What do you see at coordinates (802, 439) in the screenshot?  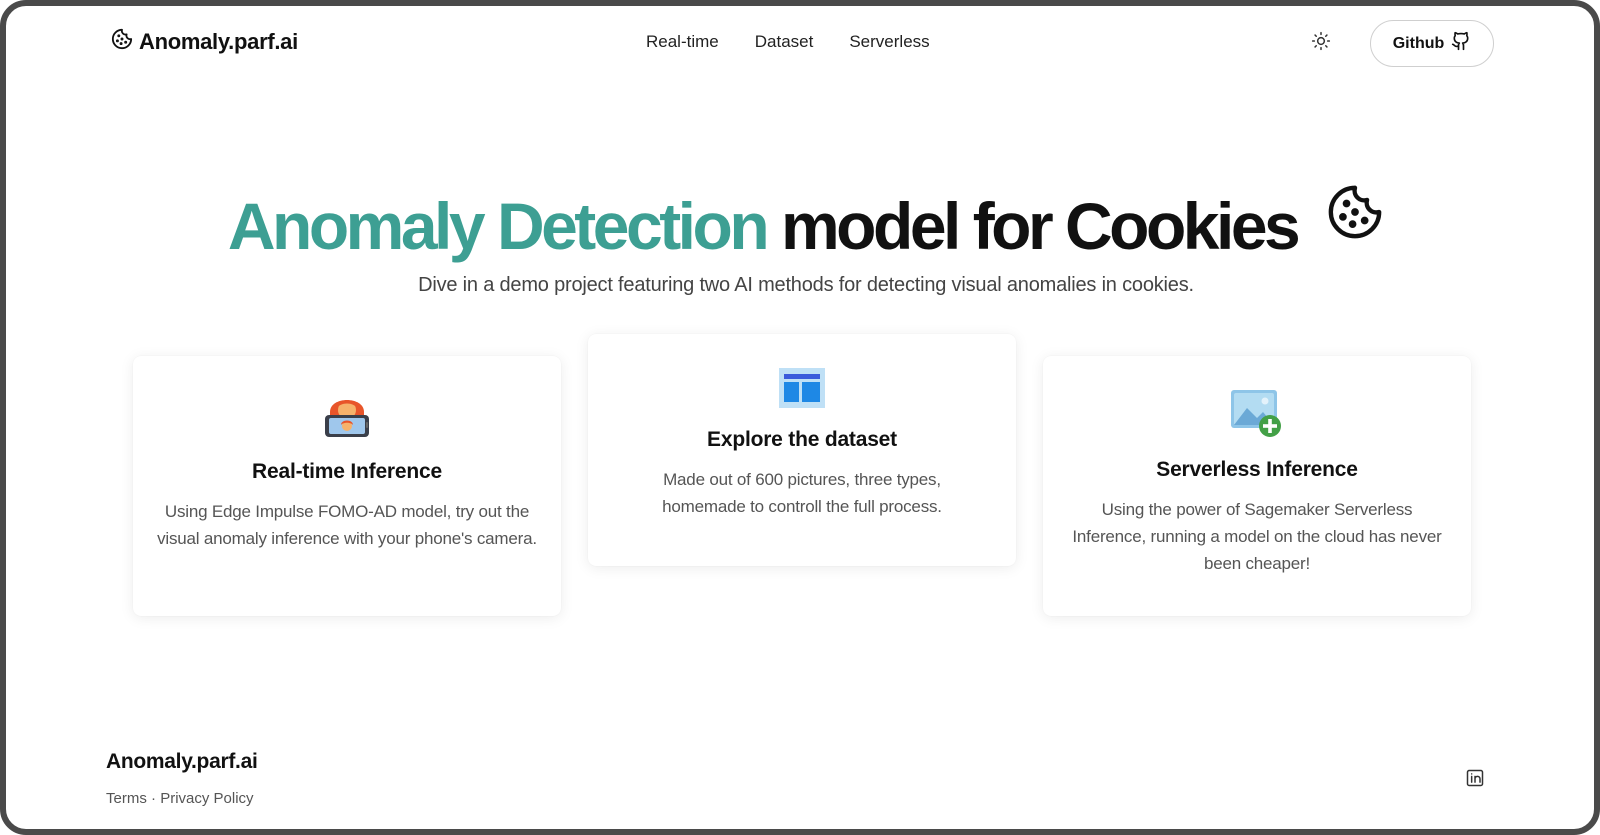 I see `card-title: Explore the dataset` at bounding box center [802, 439].